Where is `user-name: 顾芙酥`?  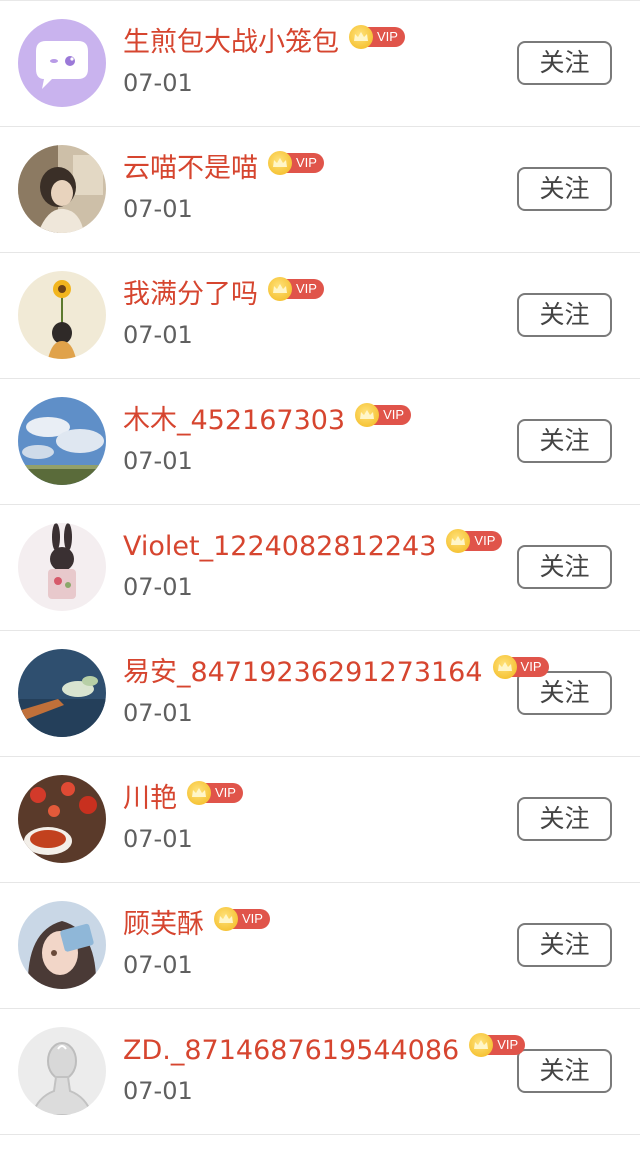
user-name: 顾芙酥 is located at coordinates (163, 925).